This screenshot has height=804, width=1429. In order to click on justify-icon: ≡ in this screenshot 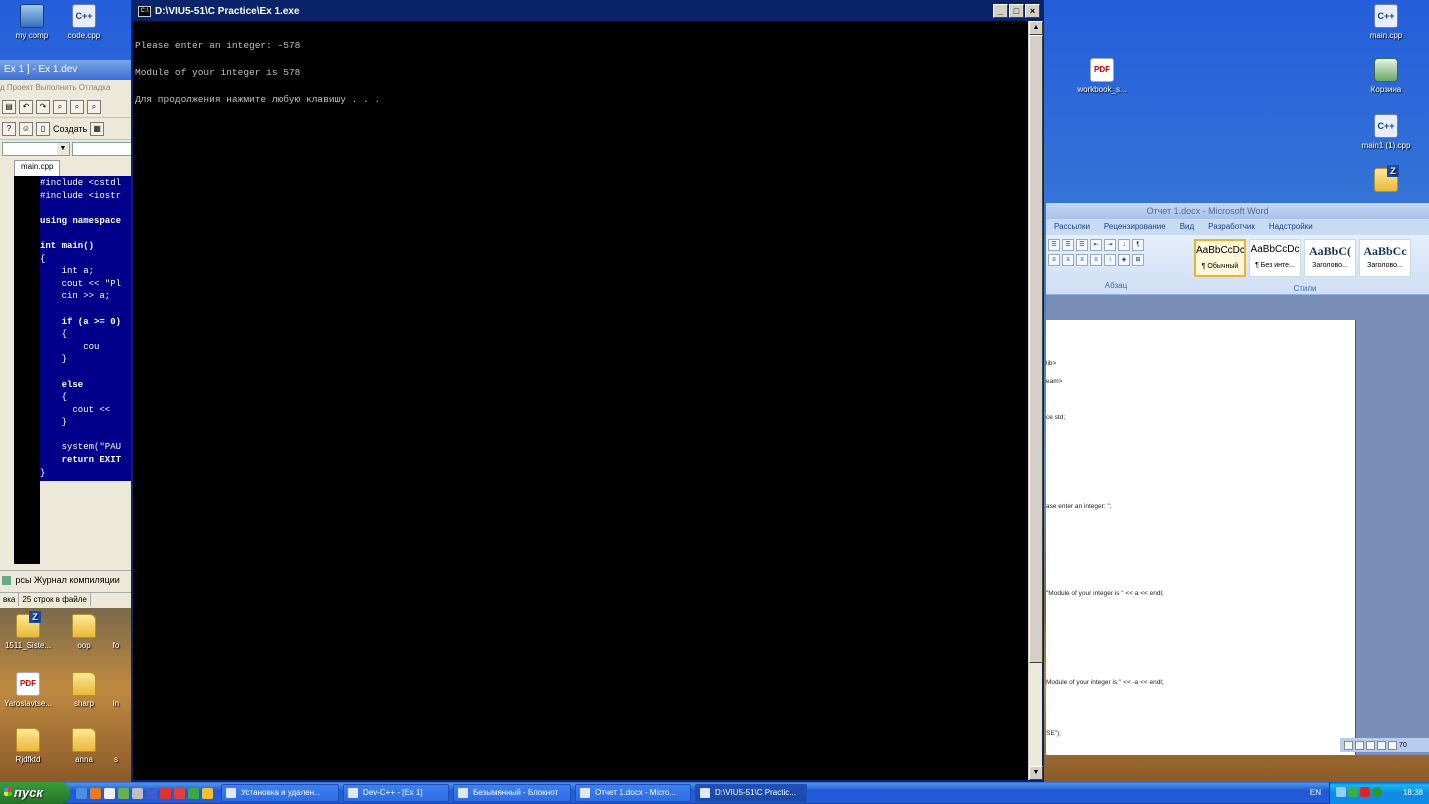, I will do `click(1096, 260)`.